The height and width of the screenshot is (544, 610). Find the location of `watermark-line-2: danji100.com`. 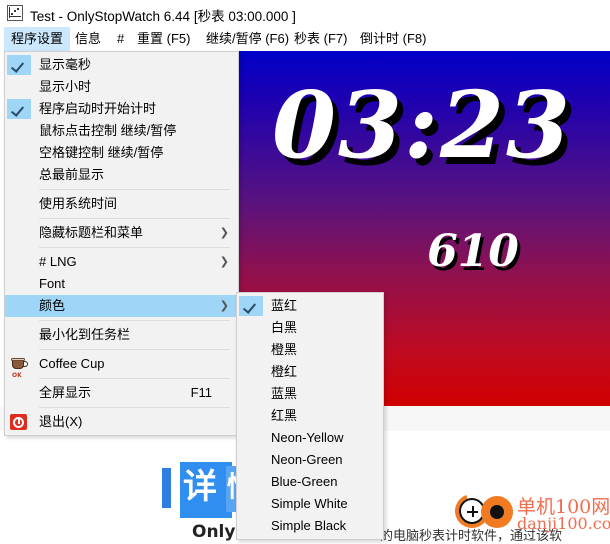

watermark-line-2: danji100.com is located at coordinates (563, 523).